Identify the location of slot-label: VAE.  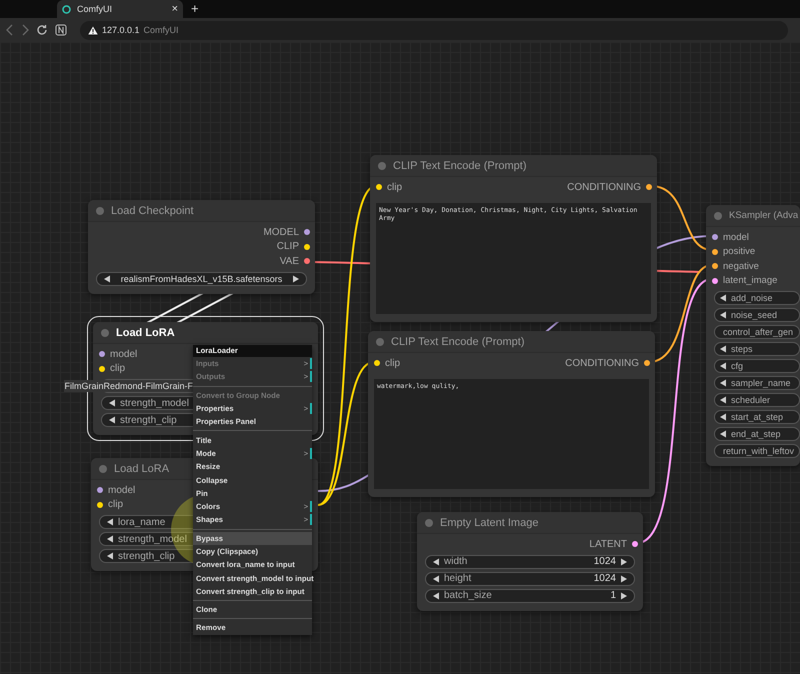
(289, 261).